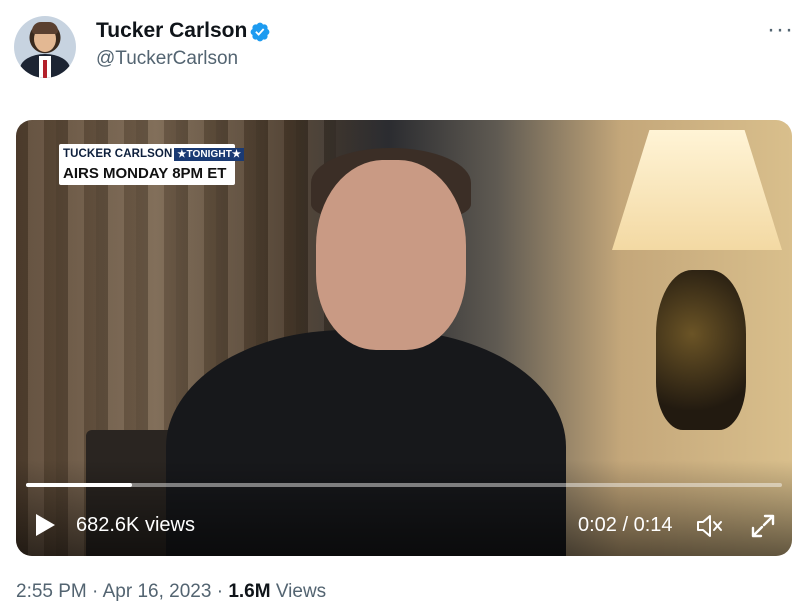 Image resolution: width=800 pixels, height=616 pixels. Describe the element at coordinates (249, 591) in the screenshot. I see `tweet-views-count: 1.6M` at that location.